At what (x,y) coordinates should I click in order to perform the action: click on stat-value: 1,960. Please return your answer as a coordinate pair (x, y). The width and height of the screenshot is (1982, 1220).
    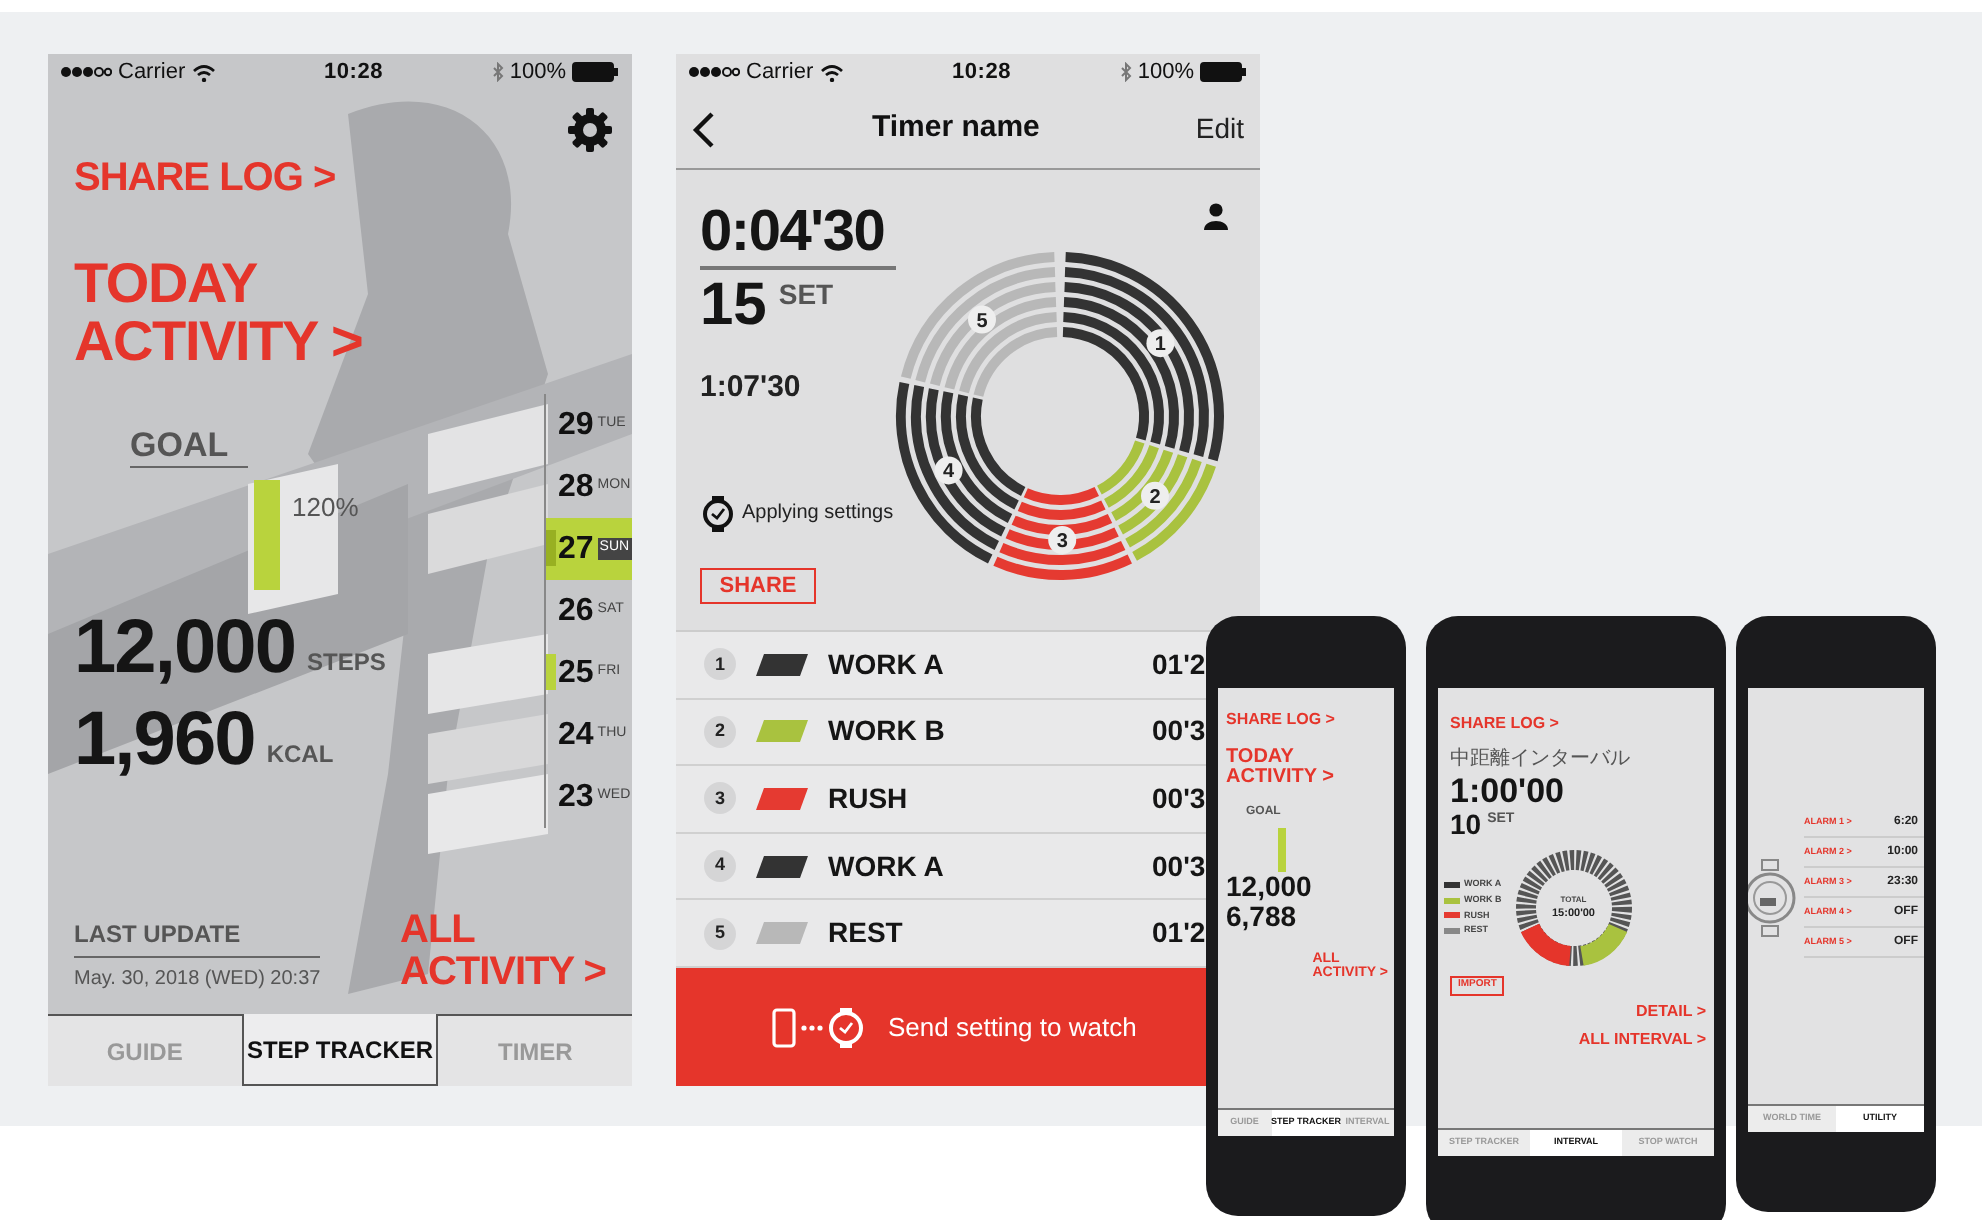
    Looking at the image, I should click on (164, 740).